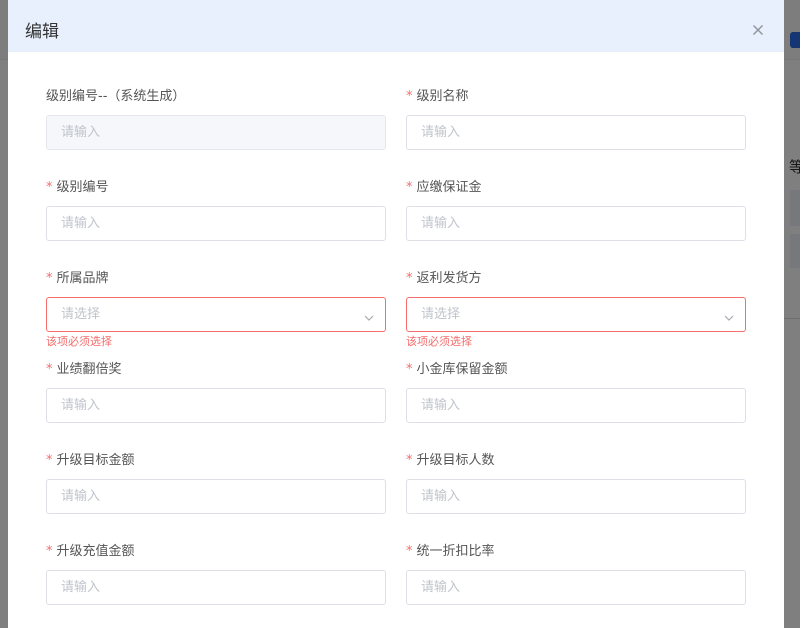 This screenshot has width=800, height=628. Describe the element at coordinates (84, 369) in the screenshot. I see `field-label: * 业绩翻倍奖` at that location.